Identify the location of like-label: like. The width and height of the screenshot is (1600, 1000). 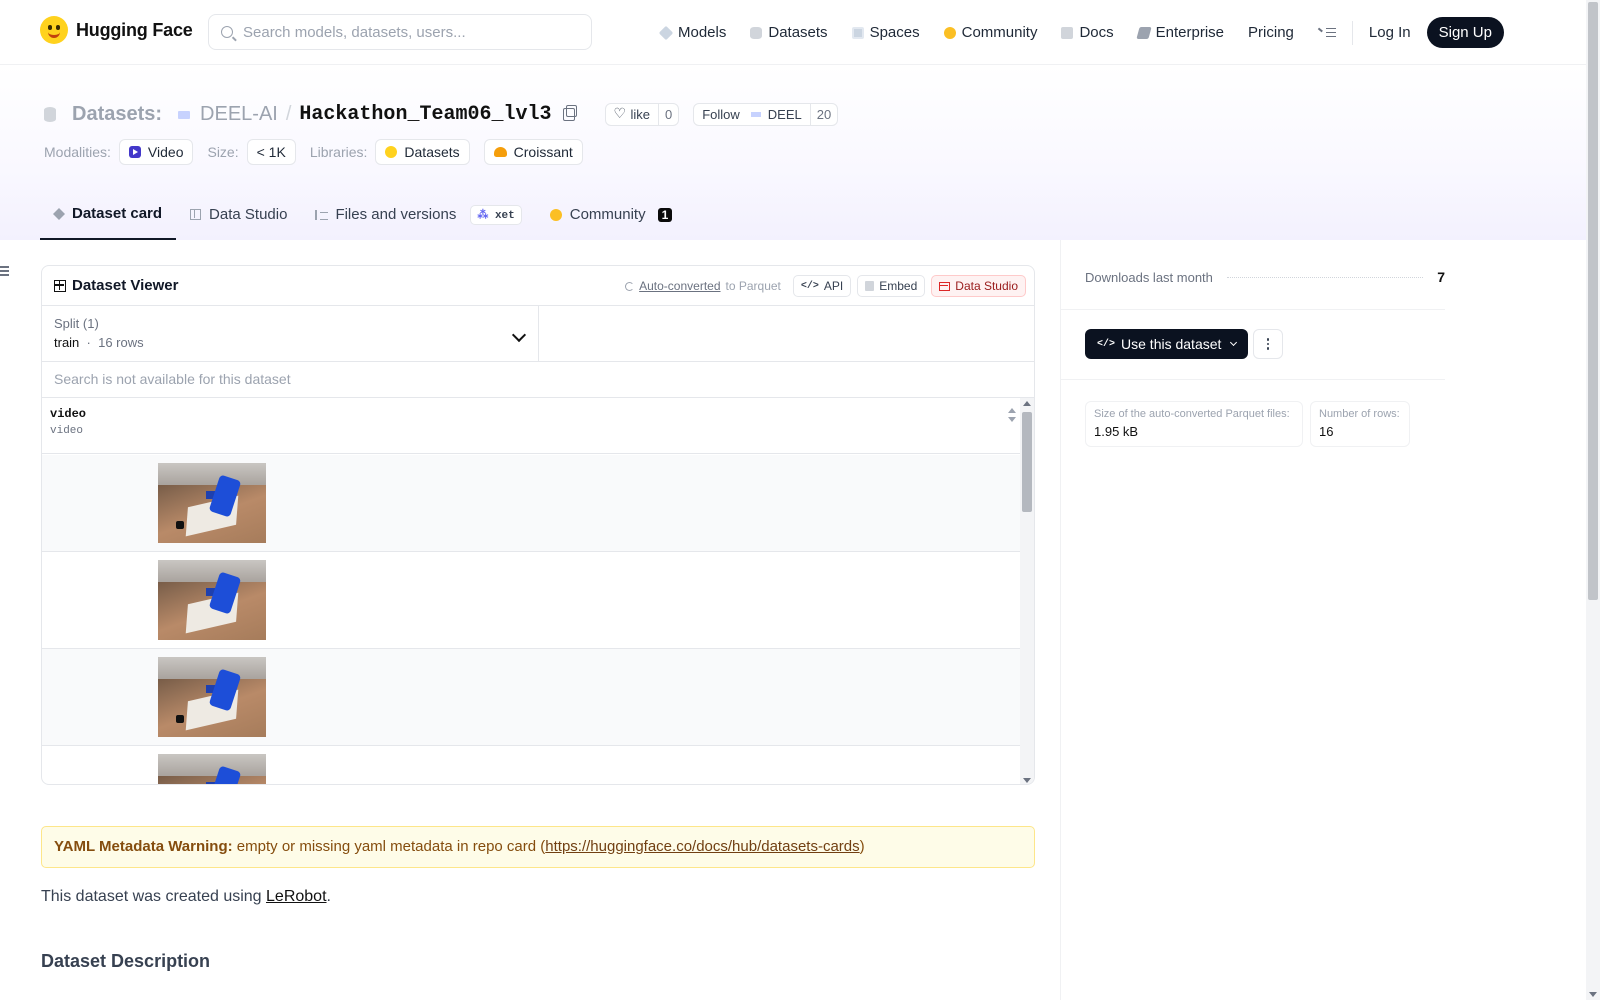
(640, 114).